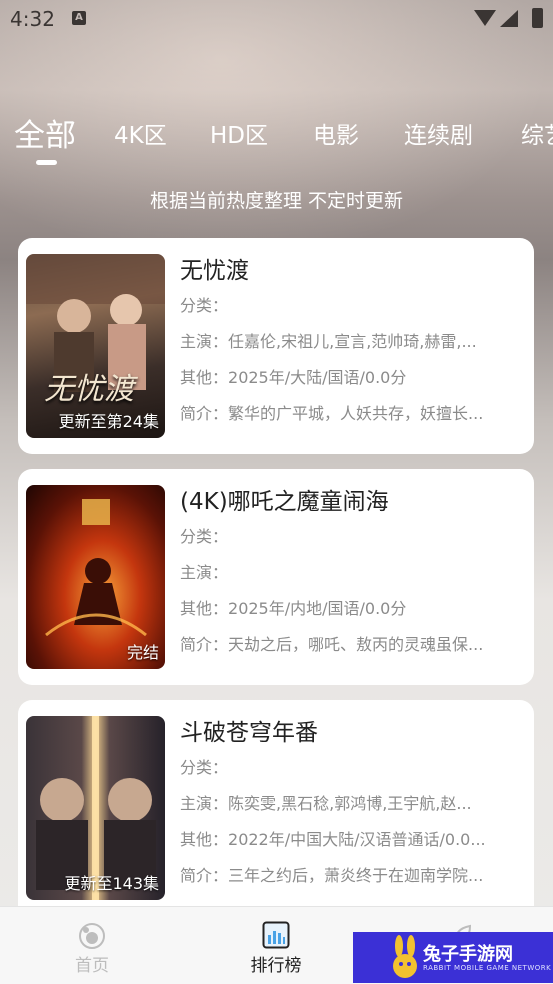 The height and width of the screenshot is (984, 553). What do you see at coordinates (92, 966) in the screenshot?
I see `nav-home-label: 首页` at bounding box center [92, 966].